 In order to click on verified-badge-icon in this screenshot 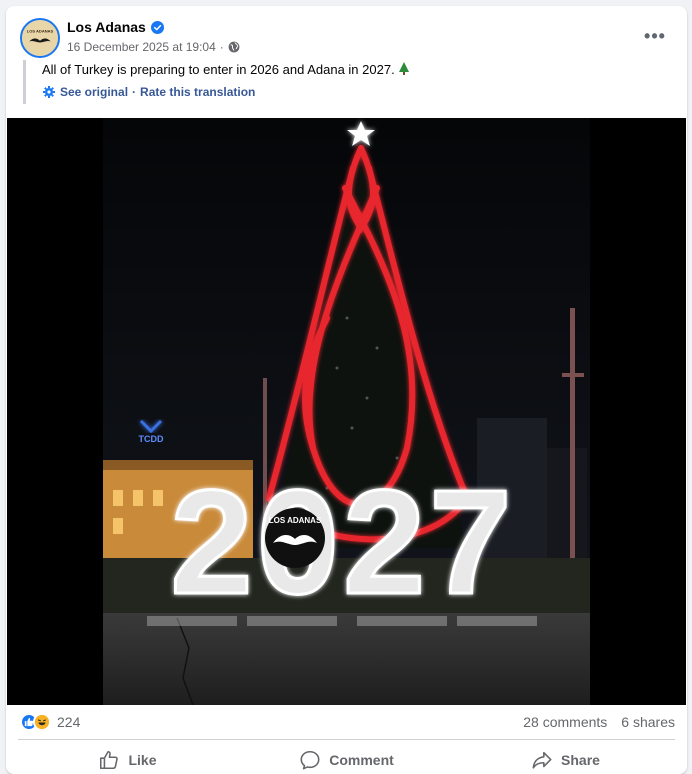, I will do `click(157, 27)`.